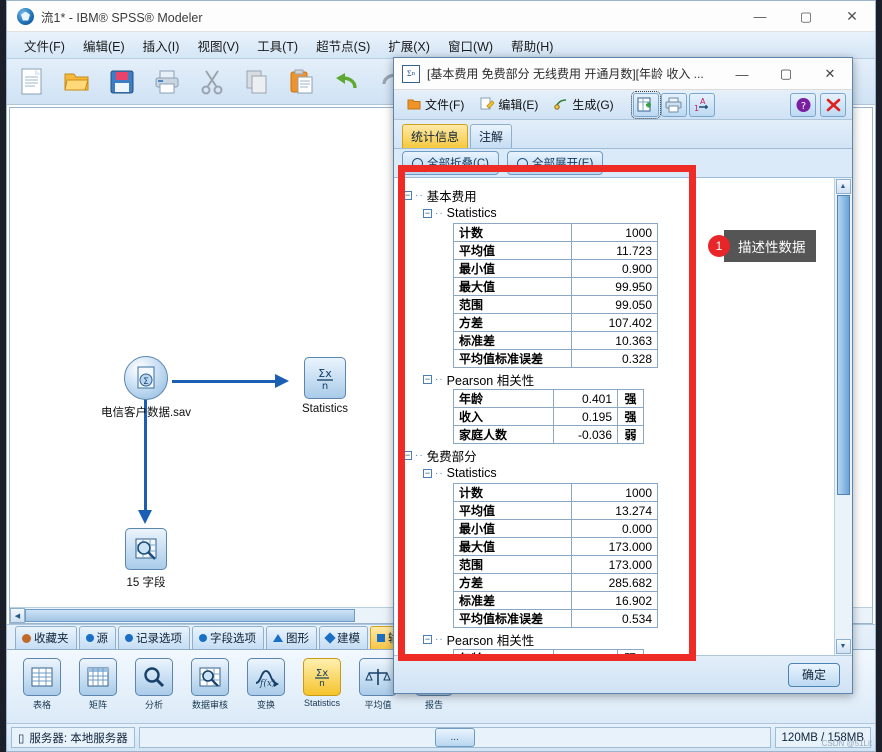 The width and height of the screenshot is (882, 752). What do you see at coordinates (343, 637) in the screenshot?
I see `palette-tab-modeling: 建模` at bounding box center [343, 637].